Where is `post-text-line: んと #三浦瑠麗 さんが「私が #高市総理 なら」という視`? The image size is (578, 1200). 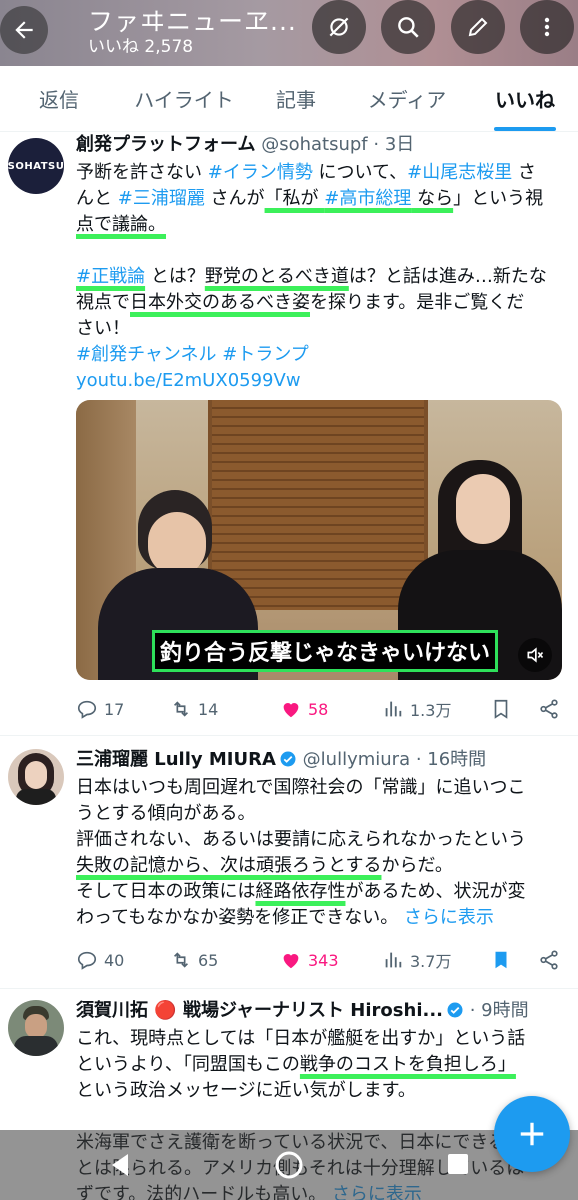 post-text-line: んと #三浦瑠麗 さんが「私が #高市総理 なら」という視 is located at coordinates (323, 199).